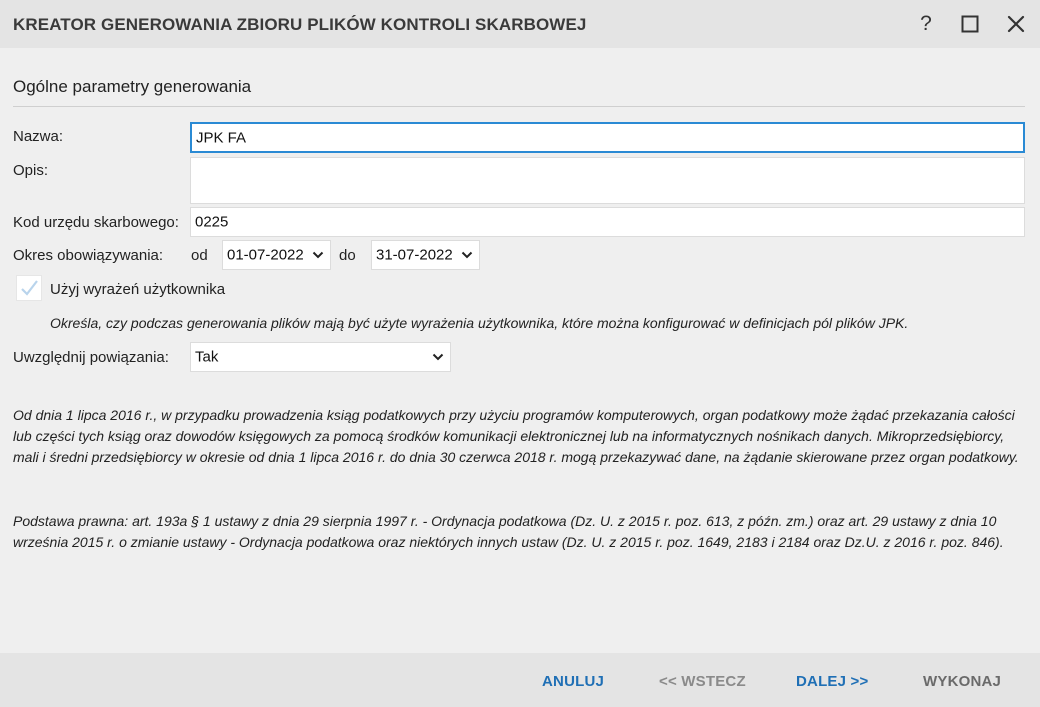 The width and height of the screenshot is (1040, 707). What do you see at coordinates (91, 357) in the screenshot?
I see `relations-label: Uwzględnij powiązania:` at bounding box center [91, 357].